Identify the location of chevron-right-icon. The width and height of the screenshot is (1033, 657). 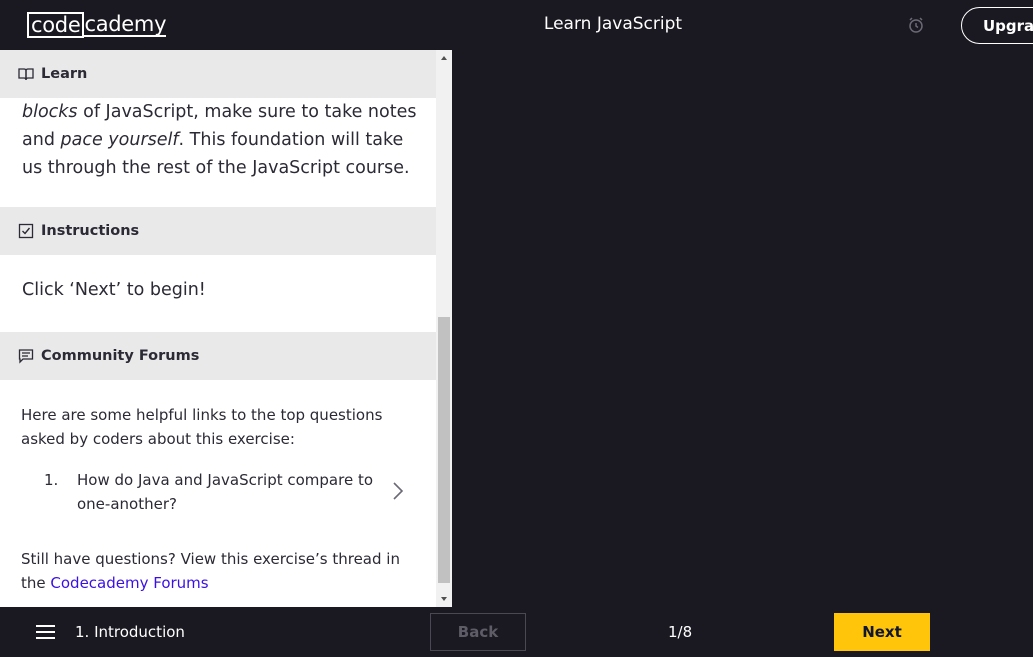
(398, 491).